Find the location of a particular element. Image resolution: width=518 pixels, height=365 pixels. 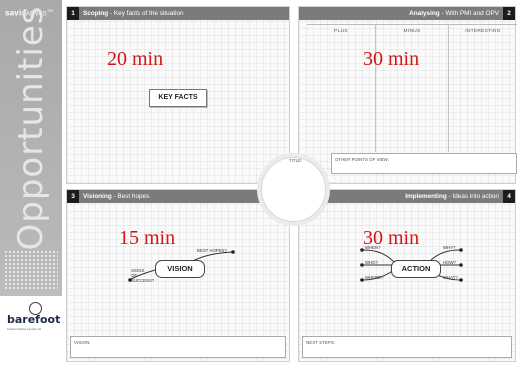

success-label: SUCCESS? is located at coordinates (143, 280).